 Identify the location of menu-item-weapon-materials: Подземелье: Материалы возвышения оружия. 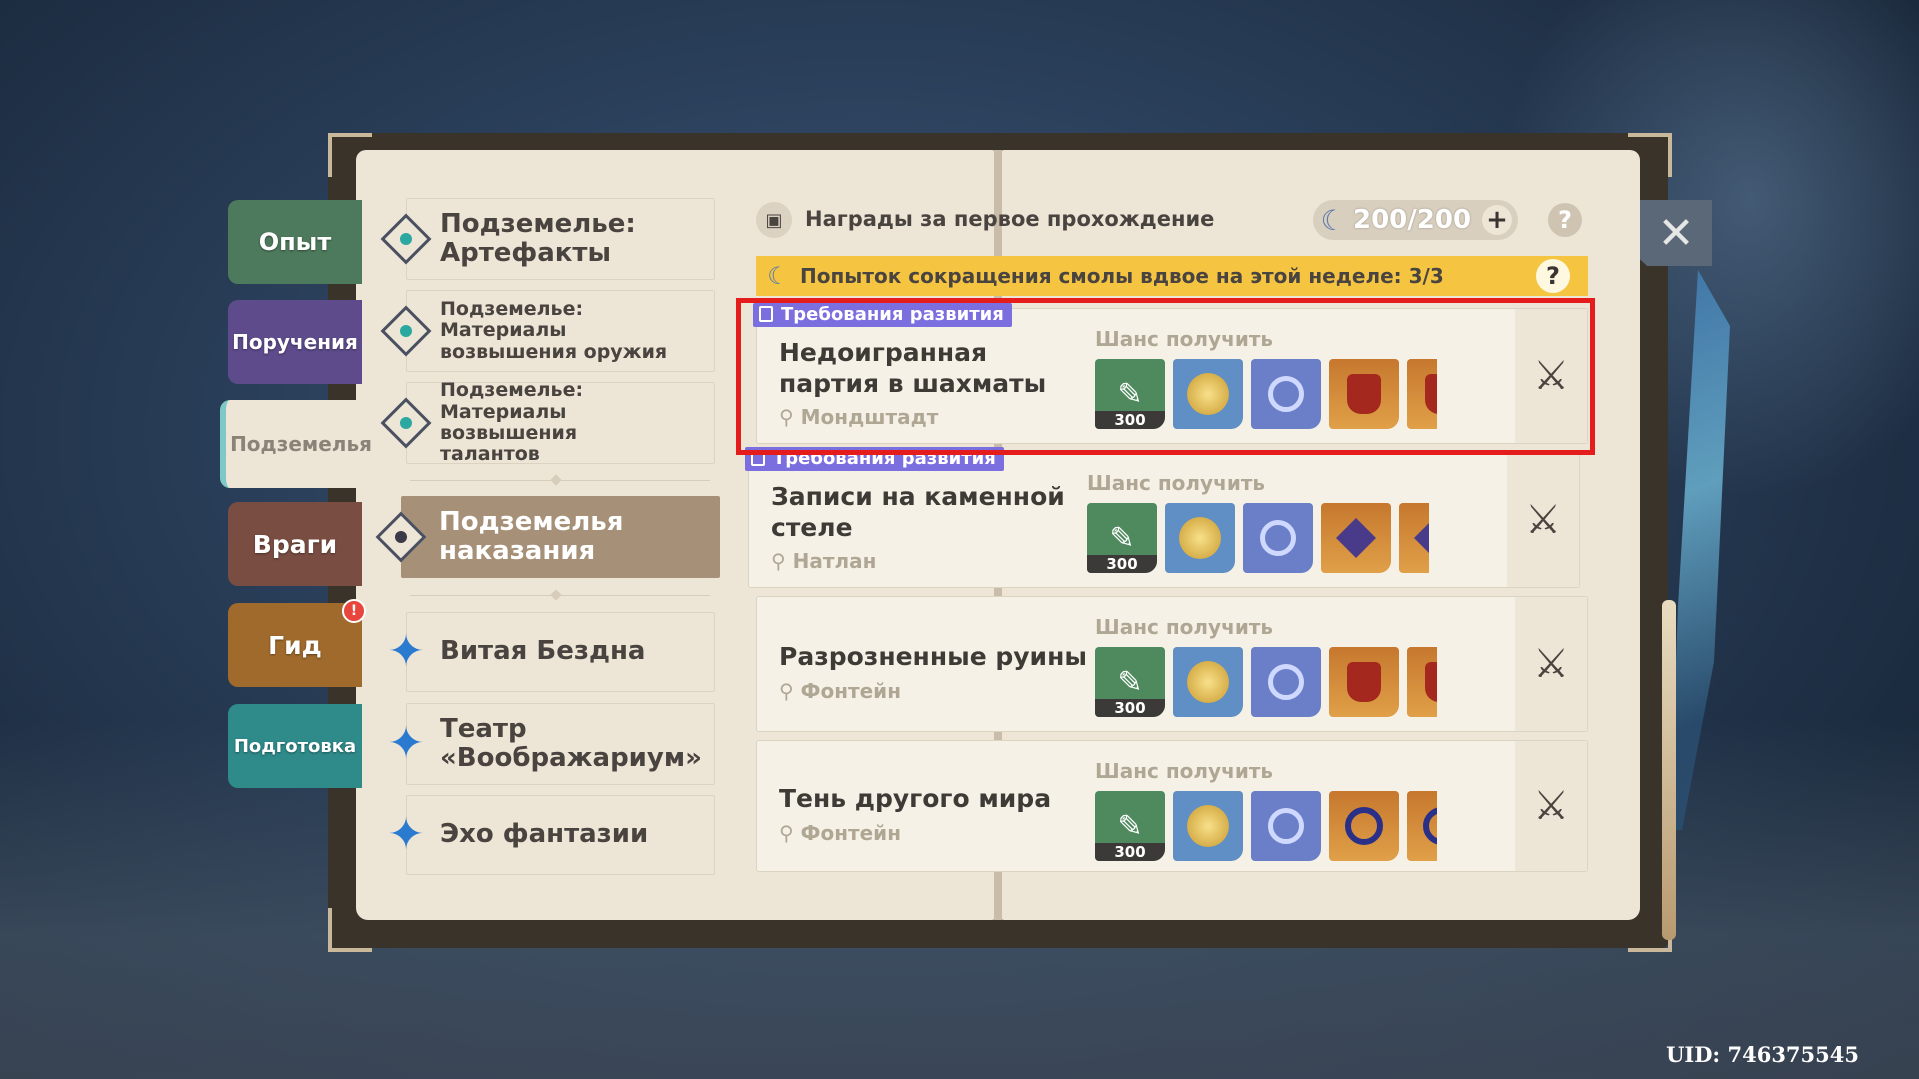
(547, 331).